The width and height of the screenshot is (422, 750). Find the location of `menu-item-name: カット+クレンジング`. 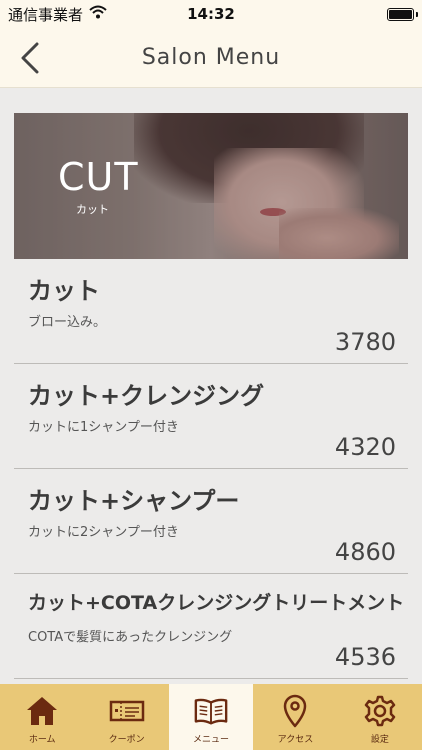

menu-item-name: カット+クレンジング is located at coordinates (146, 396).